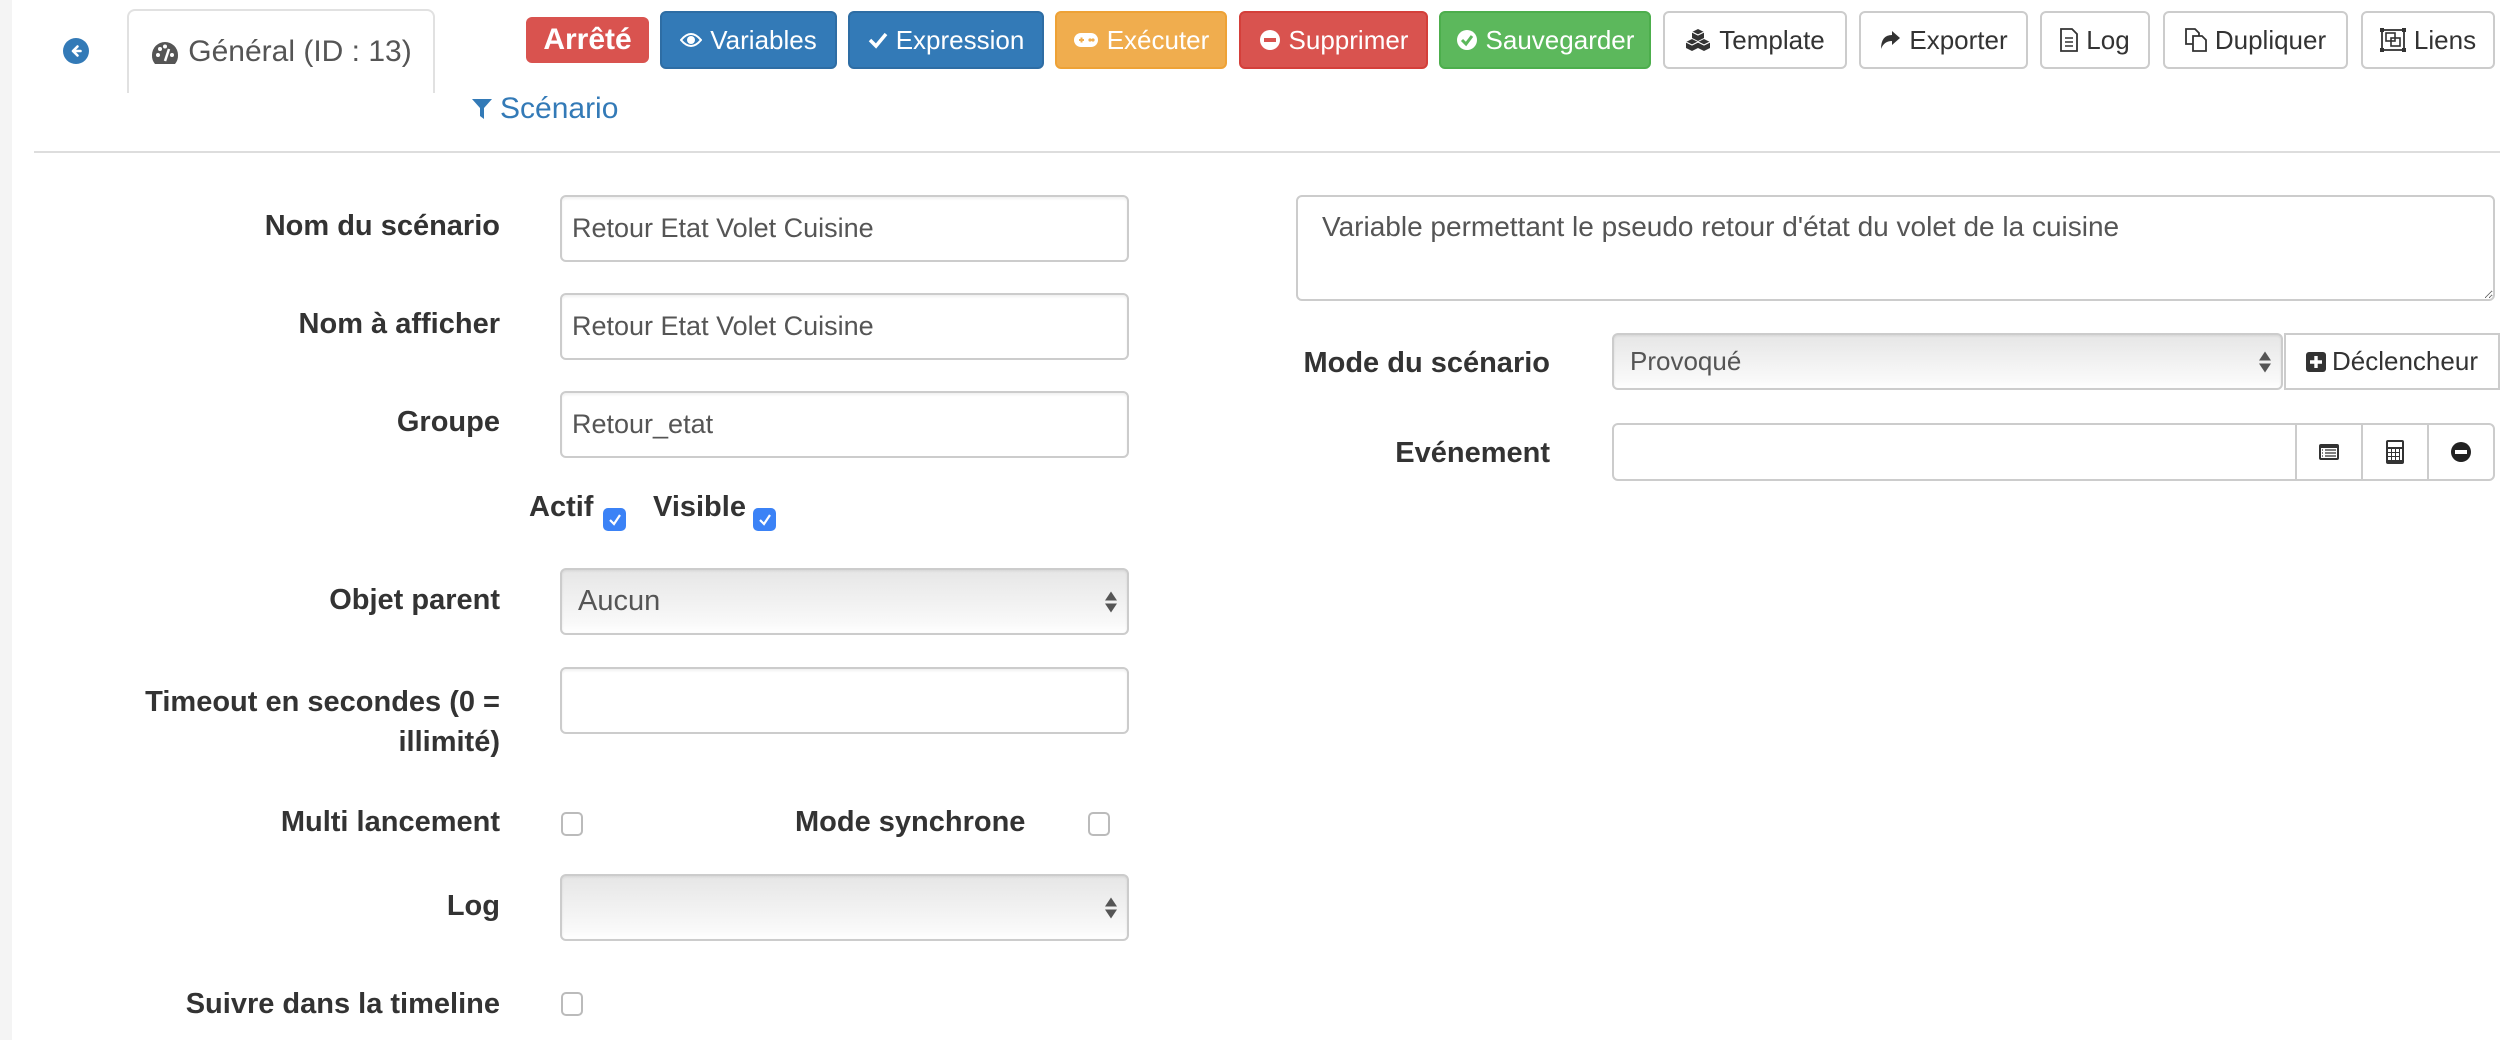 The width and height of the screenshot is (2500, 1040). What do you see at coordinates (1267, 152) in the screenshot?
I see `tabs-divider` at bounding box center [1267, 152].